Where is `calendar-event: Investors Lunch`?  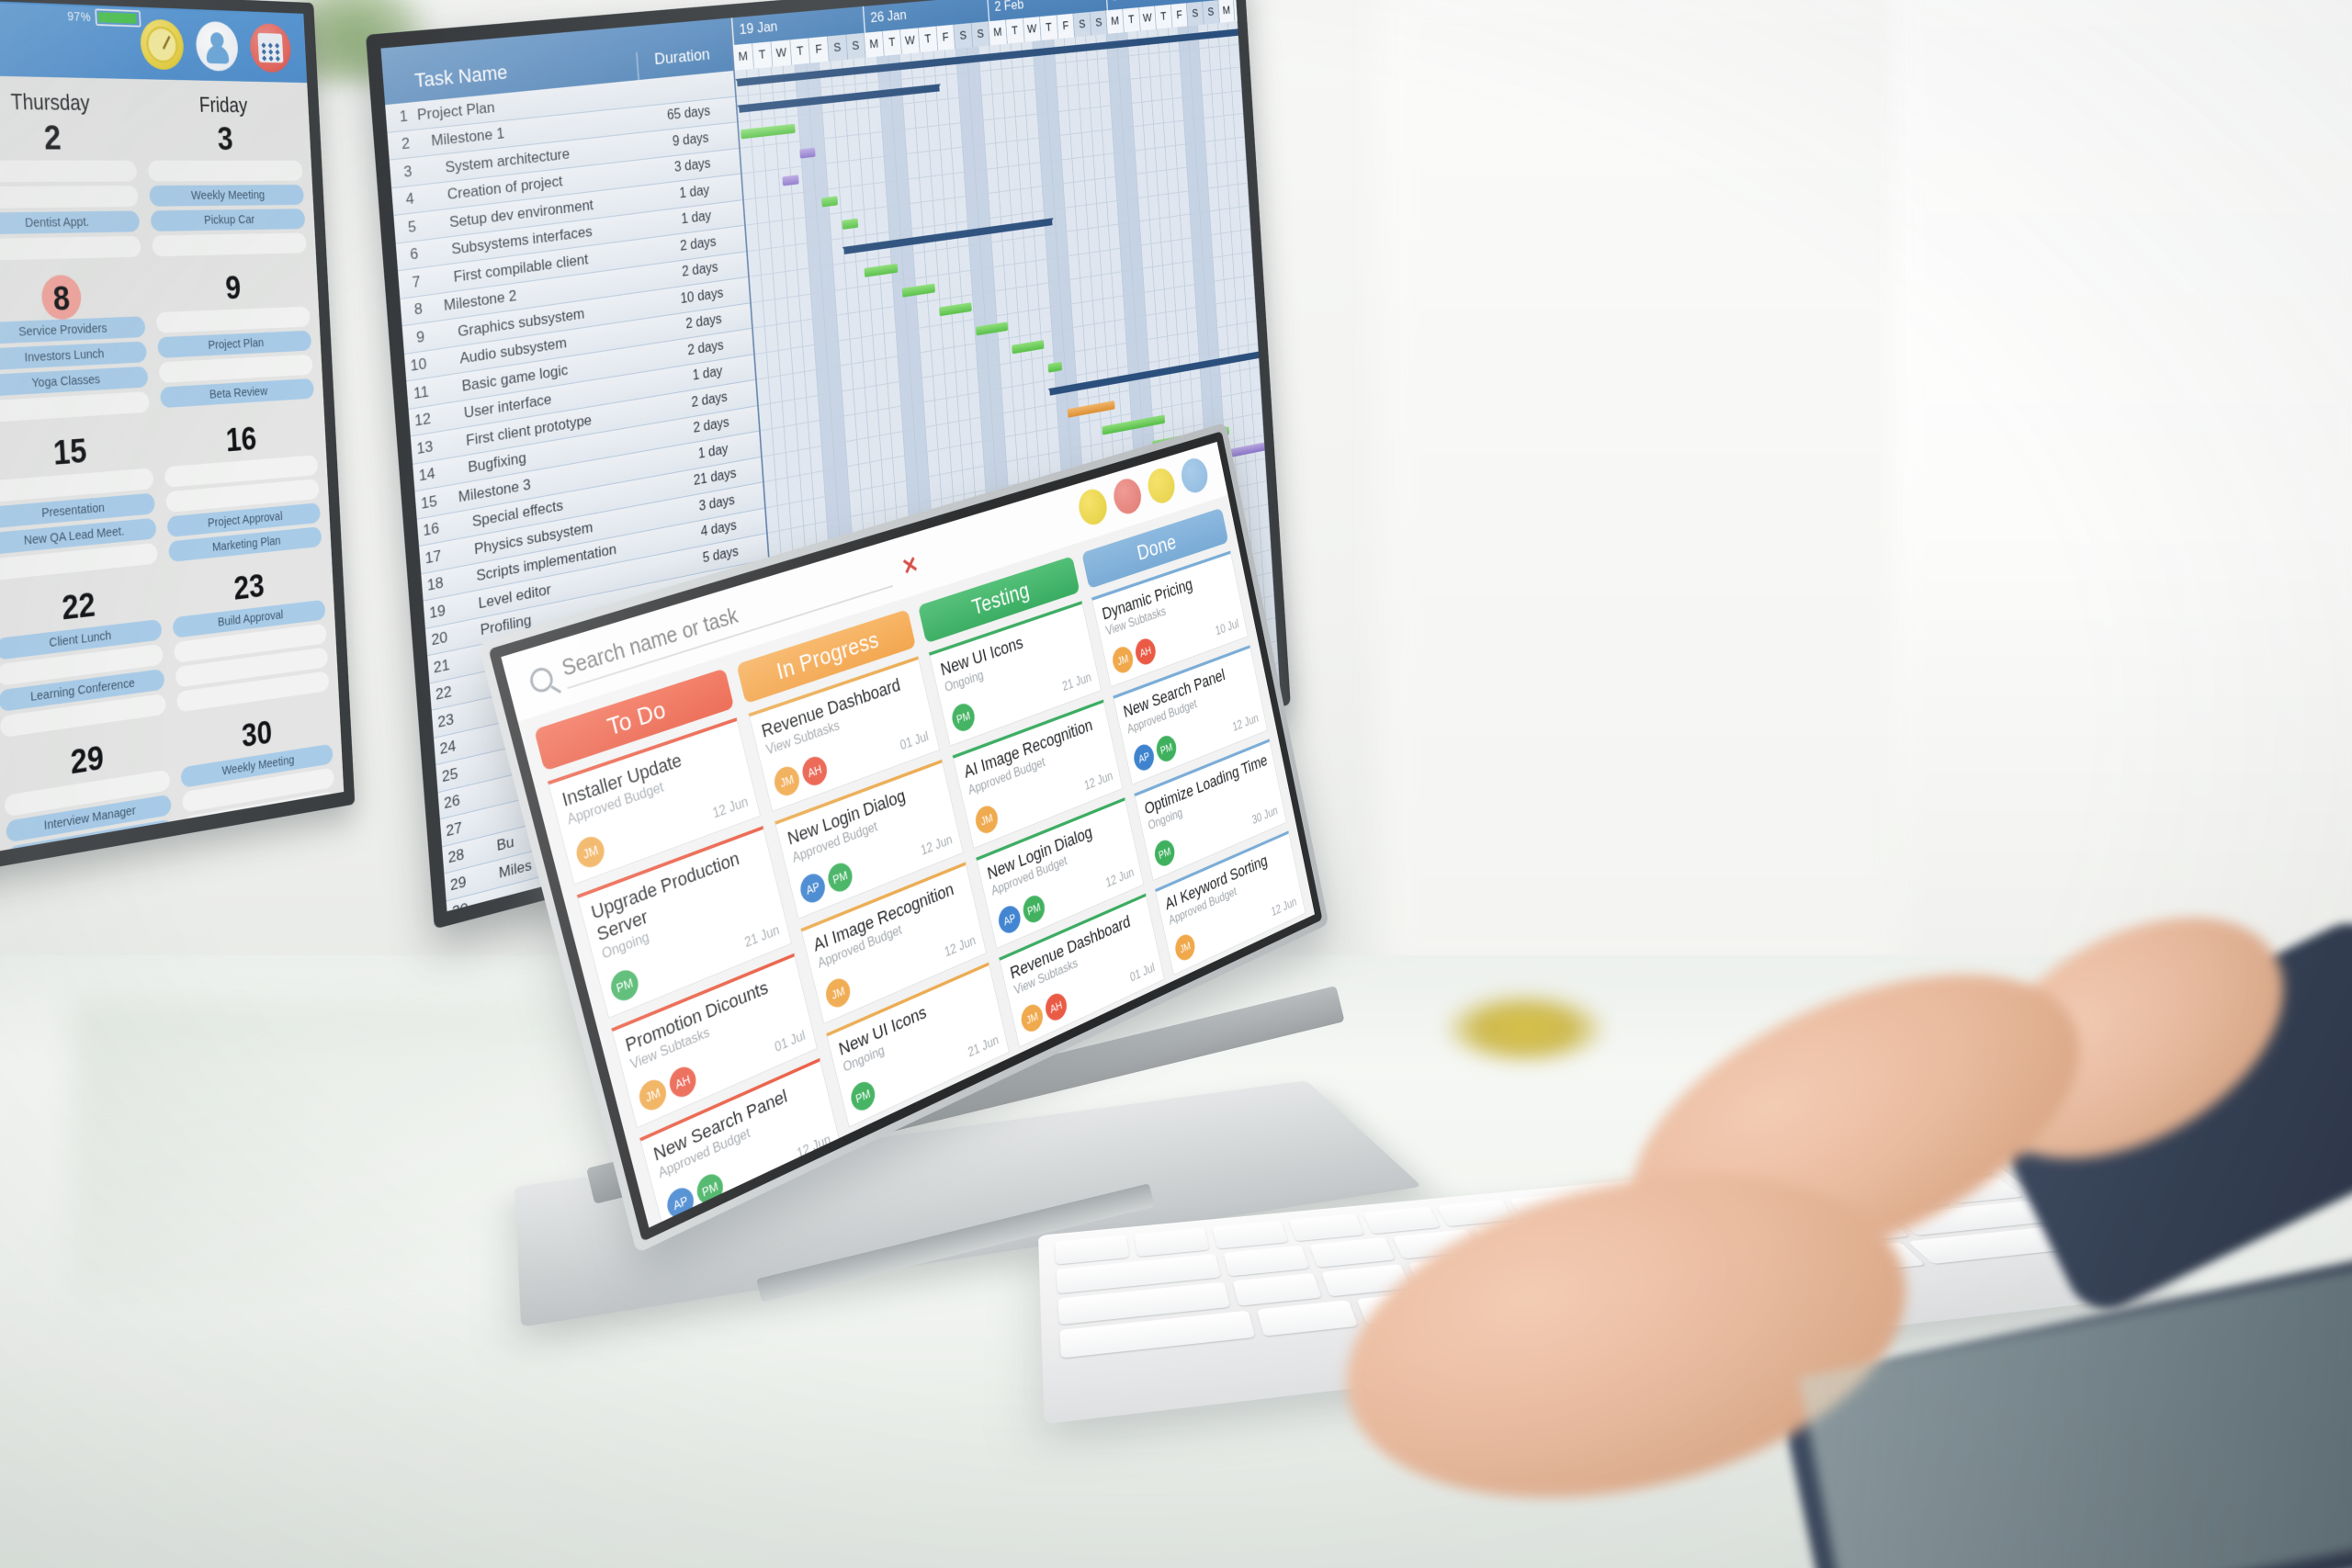
calendar-event: Investors Lunch is located at coordinates (74, 356).